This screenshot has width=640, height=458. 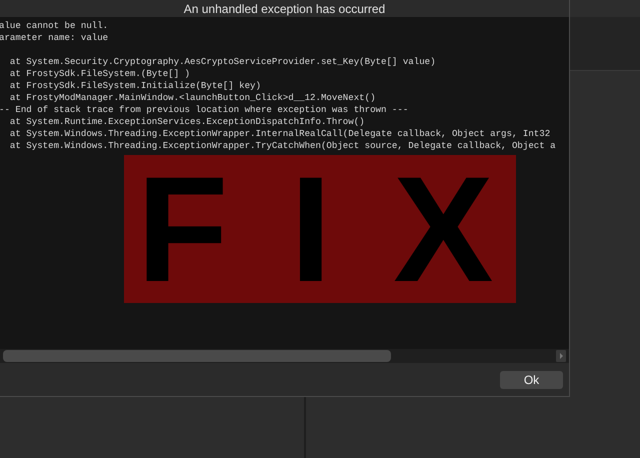 What do you see at coordinates (197, 356) in the screenshot?
I see `scrollbar-thumb` at bounding box center [197, 356].